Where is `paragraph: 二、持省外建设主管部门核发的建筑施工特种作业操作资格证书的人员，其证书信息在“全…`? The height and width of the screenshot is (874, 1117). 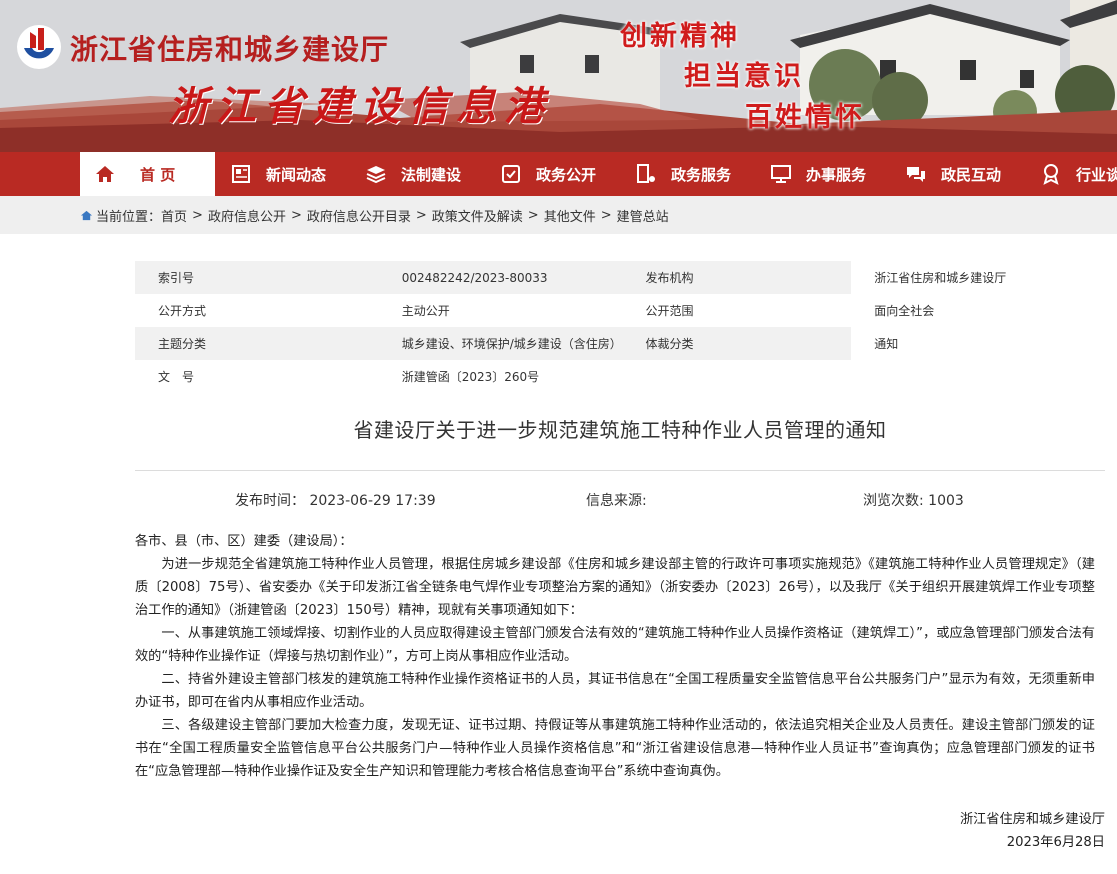 paragraph: 二、持省外建设主管部门核发的建筑施工特种作业操作资格证书的人员，其证书信息在“全… is located at coordinates (615, 691).